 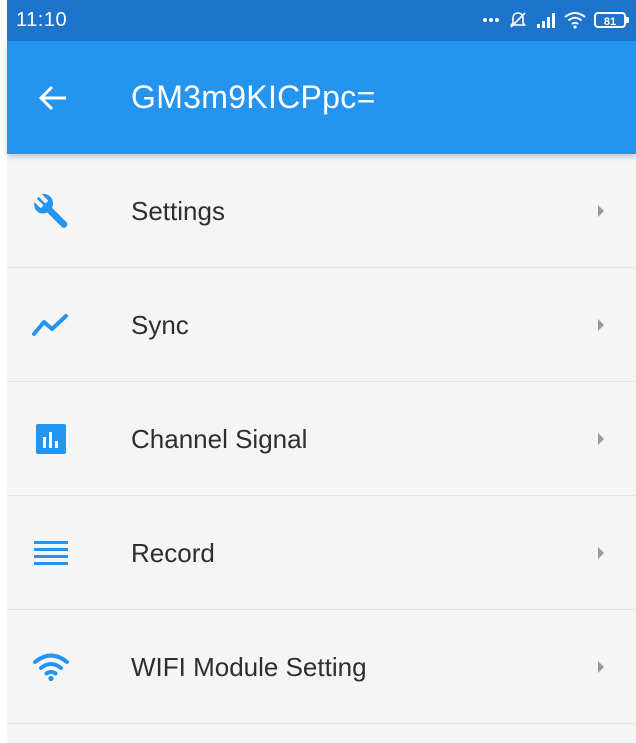 I want to click on menu-item-label: WIFI Module Setting, so click(x=249, y=667).